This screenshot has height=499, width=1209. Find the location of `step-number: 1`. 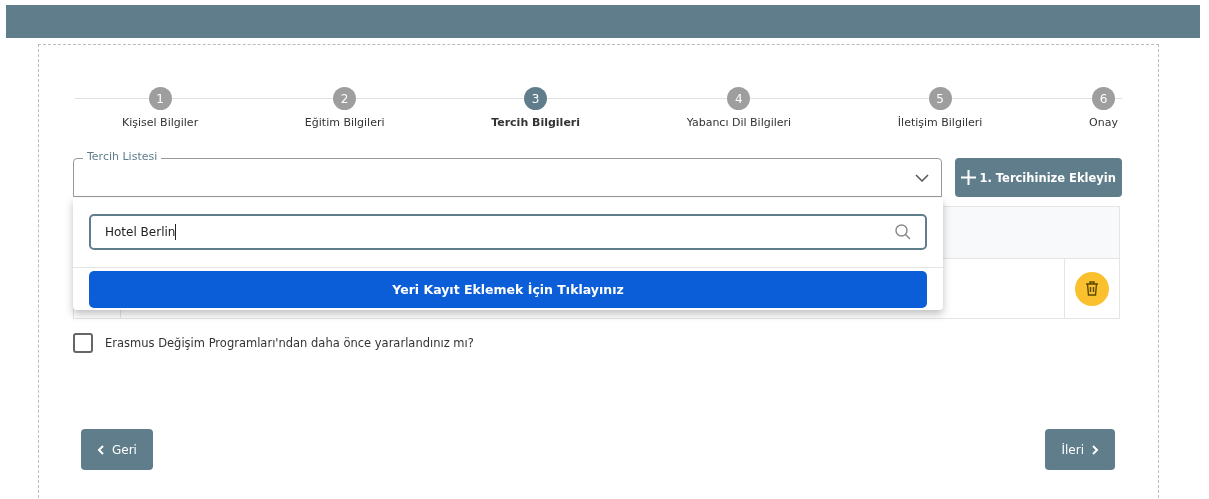

step-number: 1 is located at coordinates (160, 98).